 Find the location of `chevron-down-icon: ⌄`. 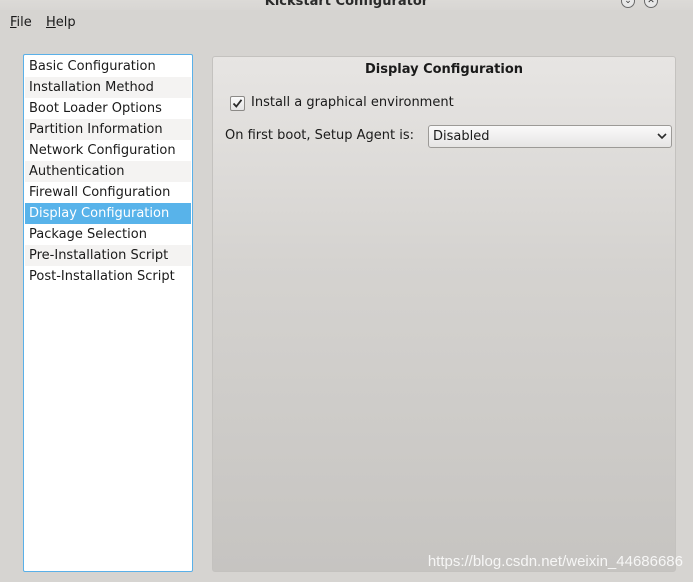

chevron-down-icon: ⌄ is located at coordinates (628, 3).